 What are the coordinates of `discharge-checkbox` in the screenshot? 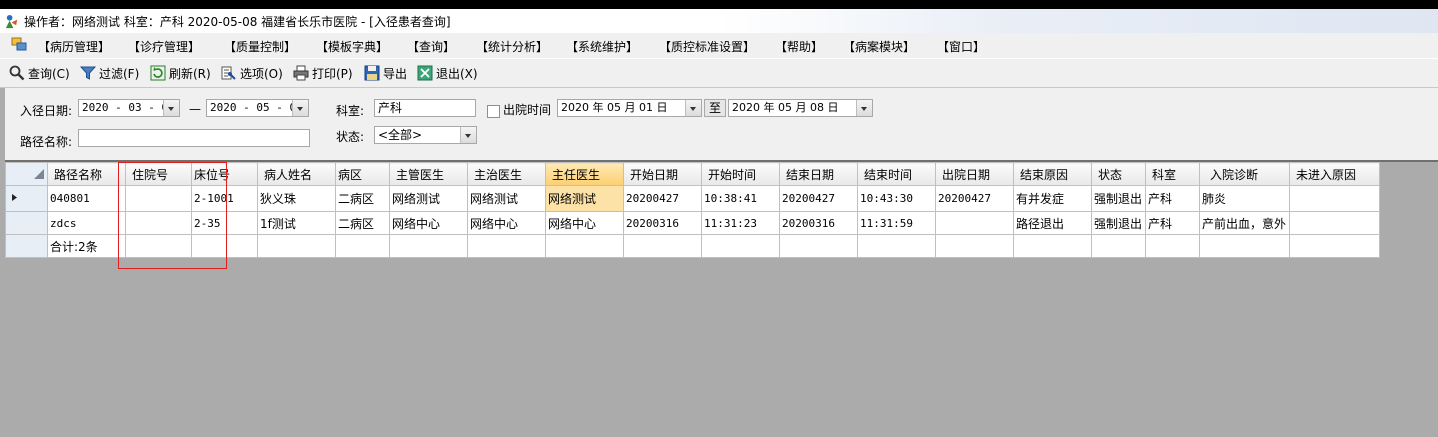 It's located at (493, 111).